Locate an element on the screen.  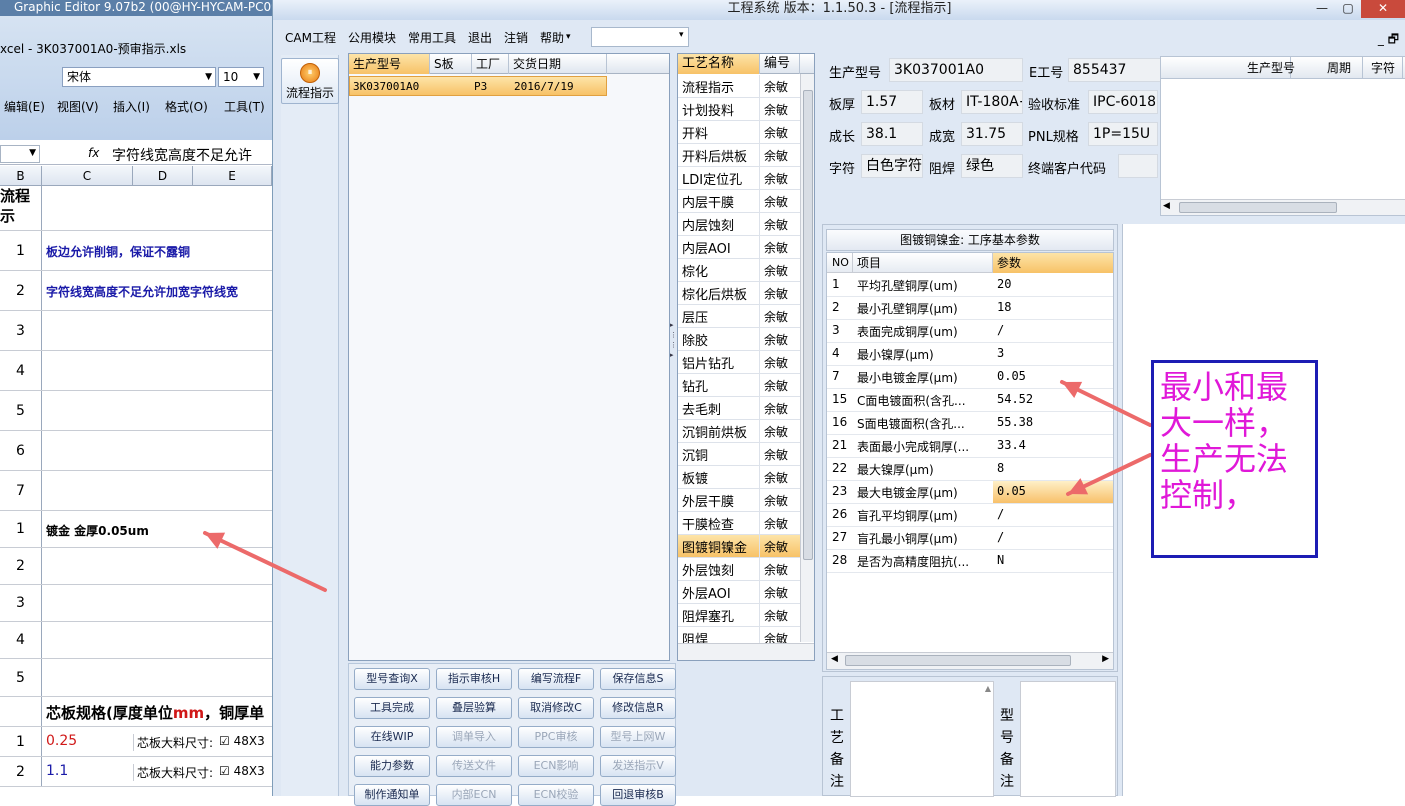
annotation-box: 最小和最大一样，生产无法控制， is located at coordinates (1234, 459).